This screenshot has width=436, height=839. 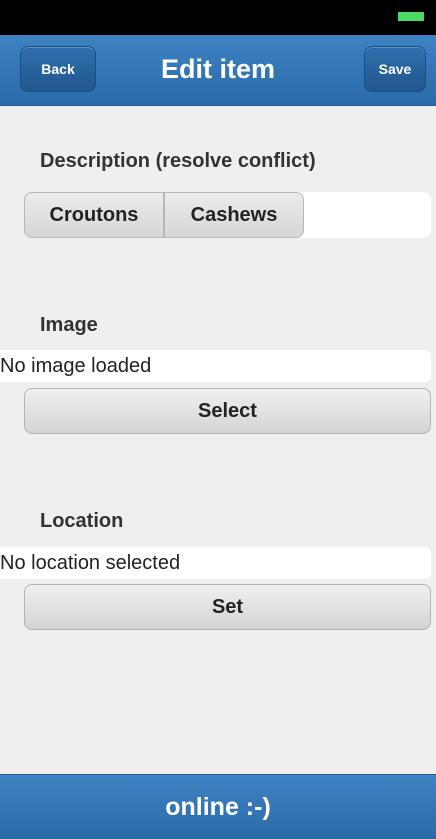 I want to click on description-label: Description (resolve conflict), so click(x=178, y=161).